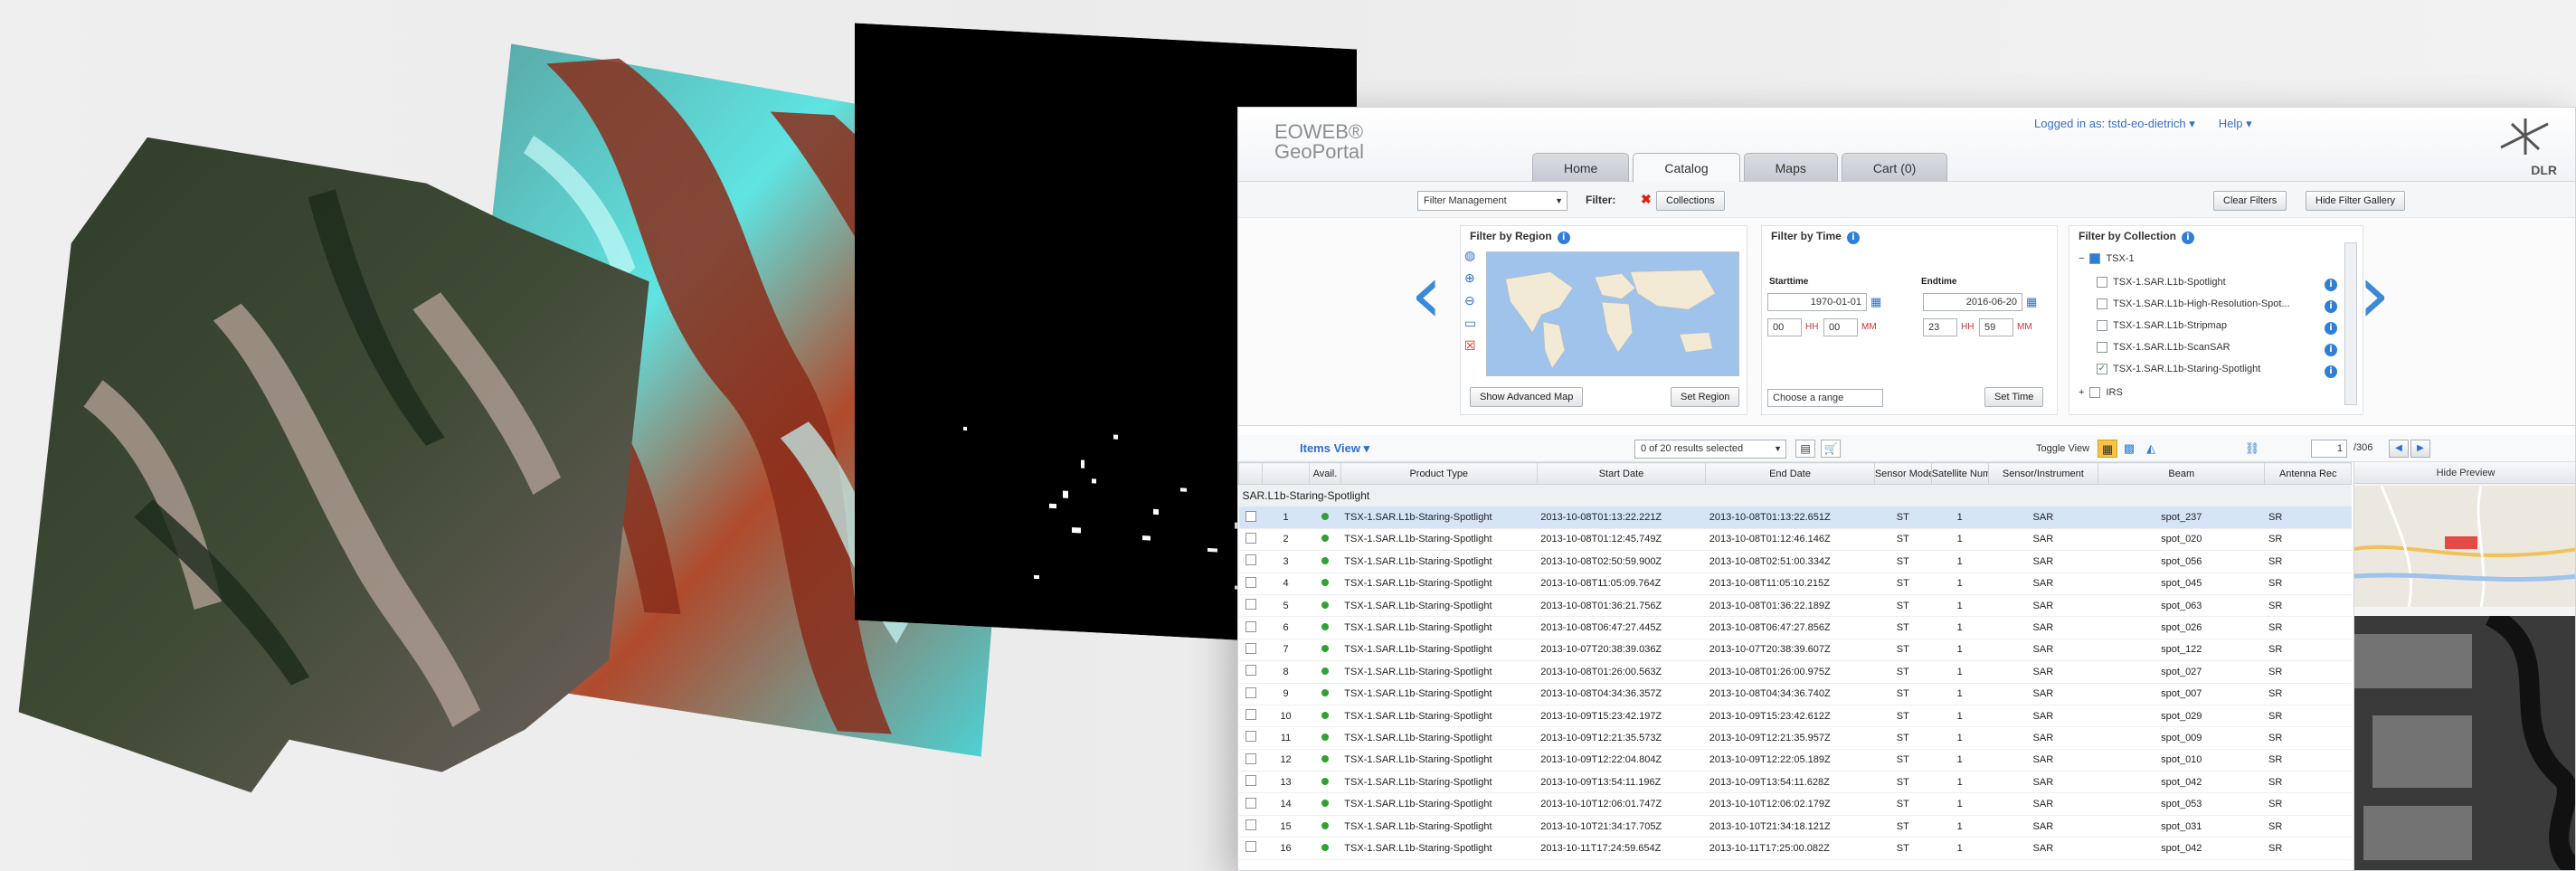 This screenshot has width=2576, height=871. What do you see at coordinates (2107, 258) in the screenshot?
I see `collection-parent: − TSX-1` at bounding box center [2107, 258].